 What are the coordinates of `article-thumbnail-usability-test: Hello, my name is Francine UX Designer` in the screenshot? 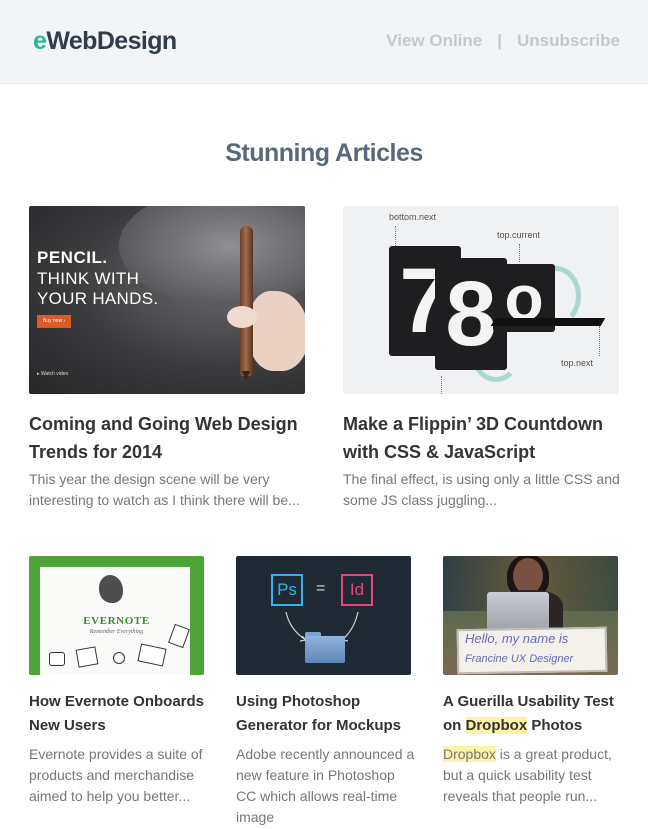 It's located at (530, 615).